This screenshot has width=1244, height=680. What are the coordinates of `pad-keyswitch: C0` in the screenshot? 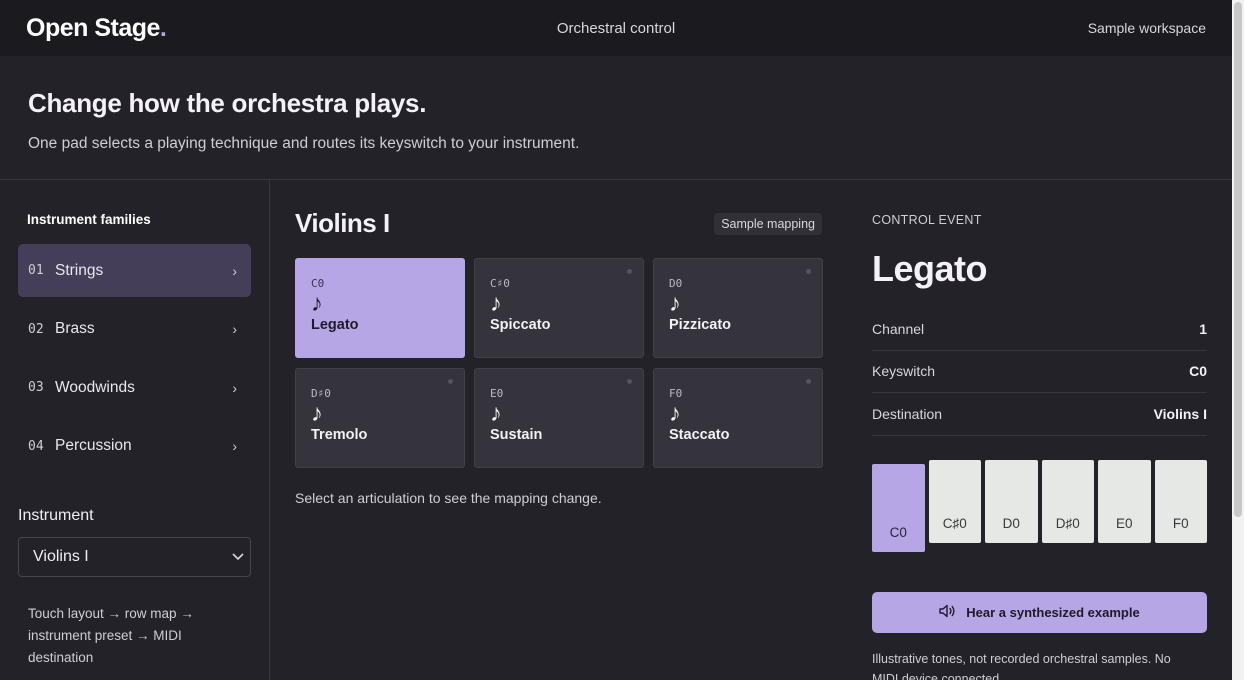 It's located at (318, 283).